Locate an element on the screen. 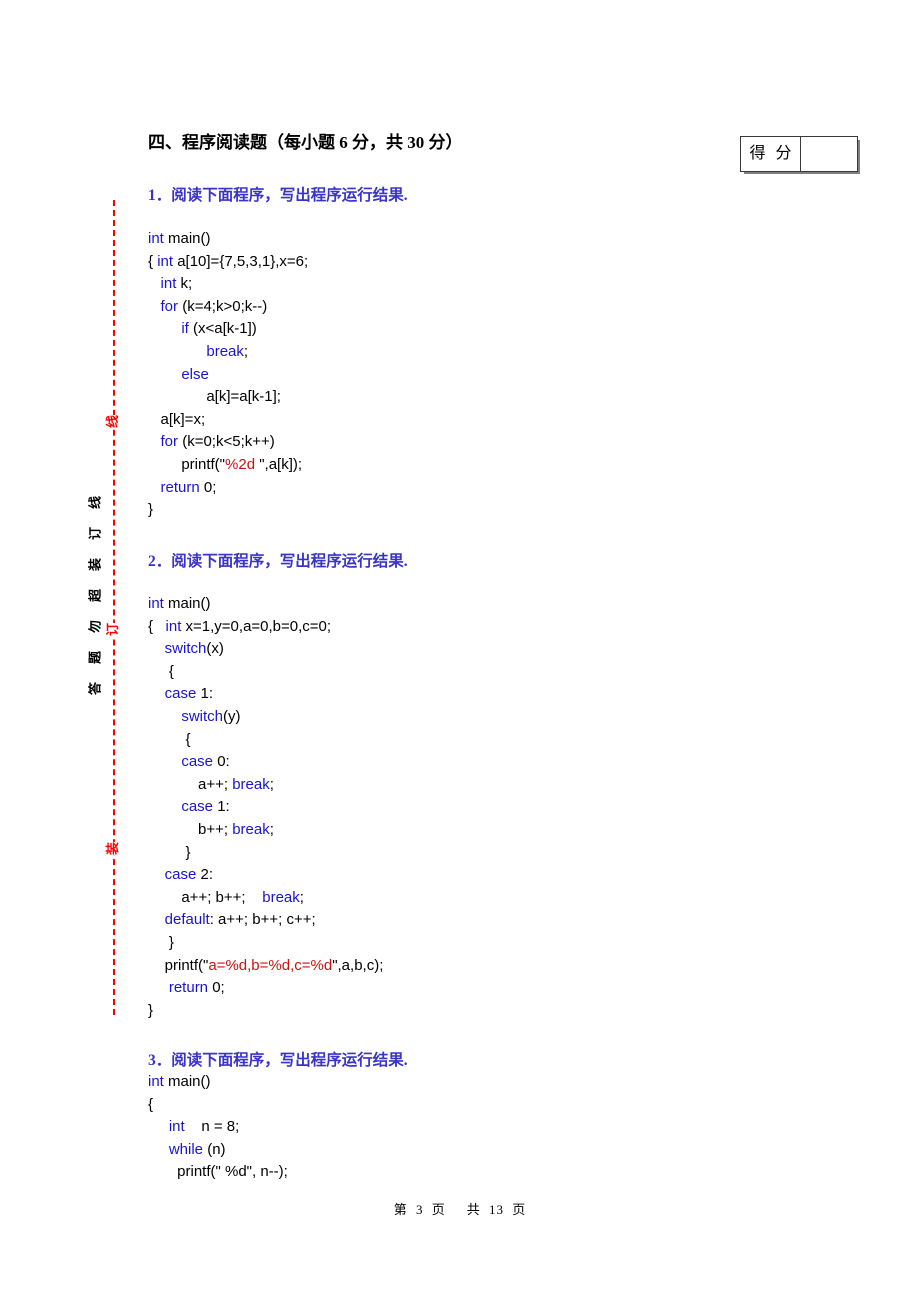 The image size is (920, 1302). binding-char: 勿 is located at coordinates (95, 627).